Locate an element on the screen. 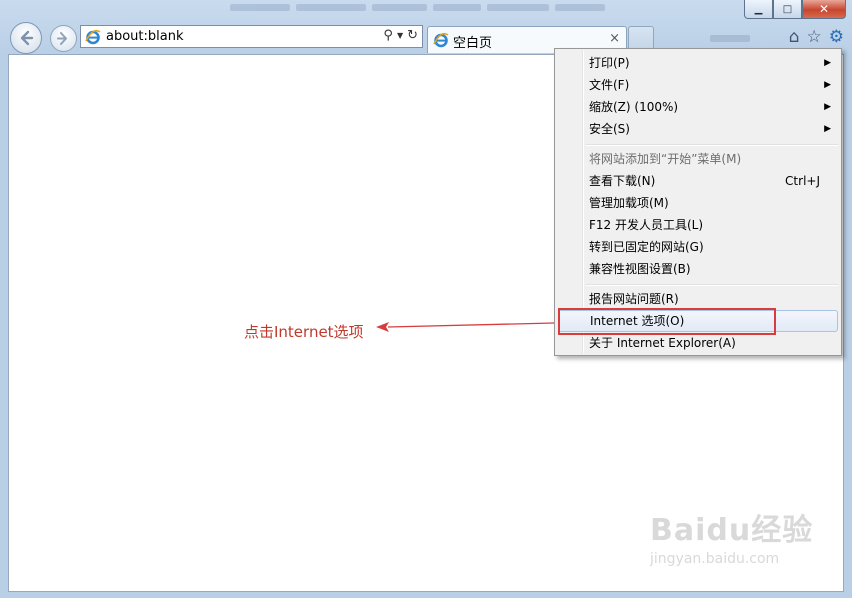  menu-item-f12-devtools: F12 开发人员工具(L) is located at coordinates (698, 225).